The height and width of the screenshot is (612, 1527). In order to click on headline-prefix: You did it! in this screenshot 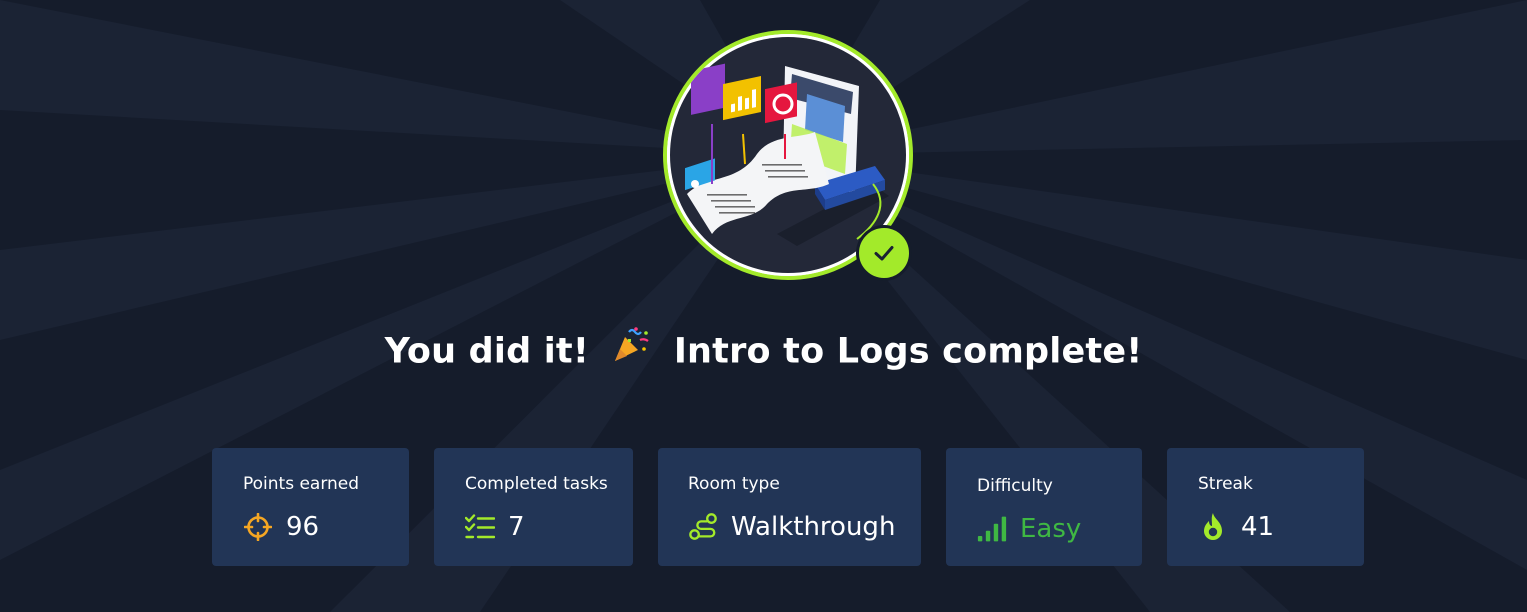, I will do `click(487, 351)`.